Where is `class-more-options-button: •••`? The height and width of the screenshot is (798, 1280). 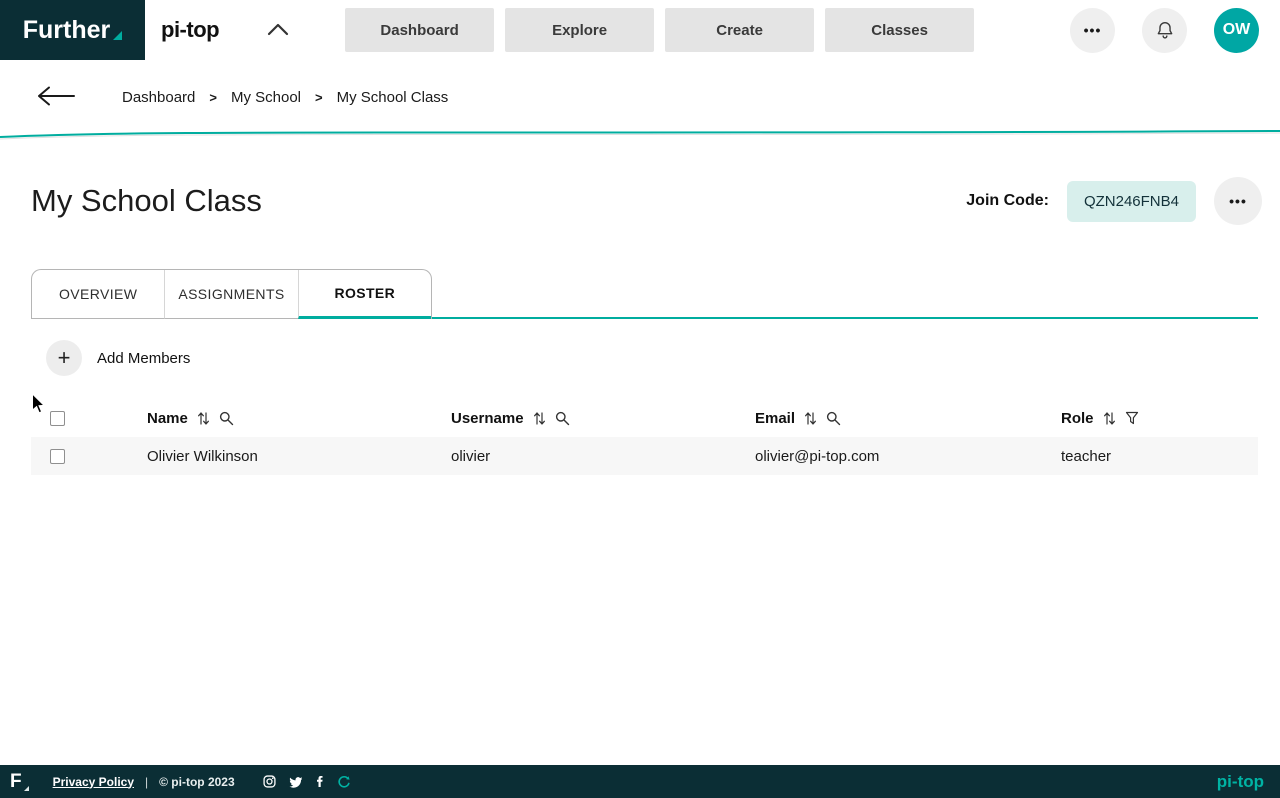
class-more-options-button: ••• is located at coordinates (1238, 201).